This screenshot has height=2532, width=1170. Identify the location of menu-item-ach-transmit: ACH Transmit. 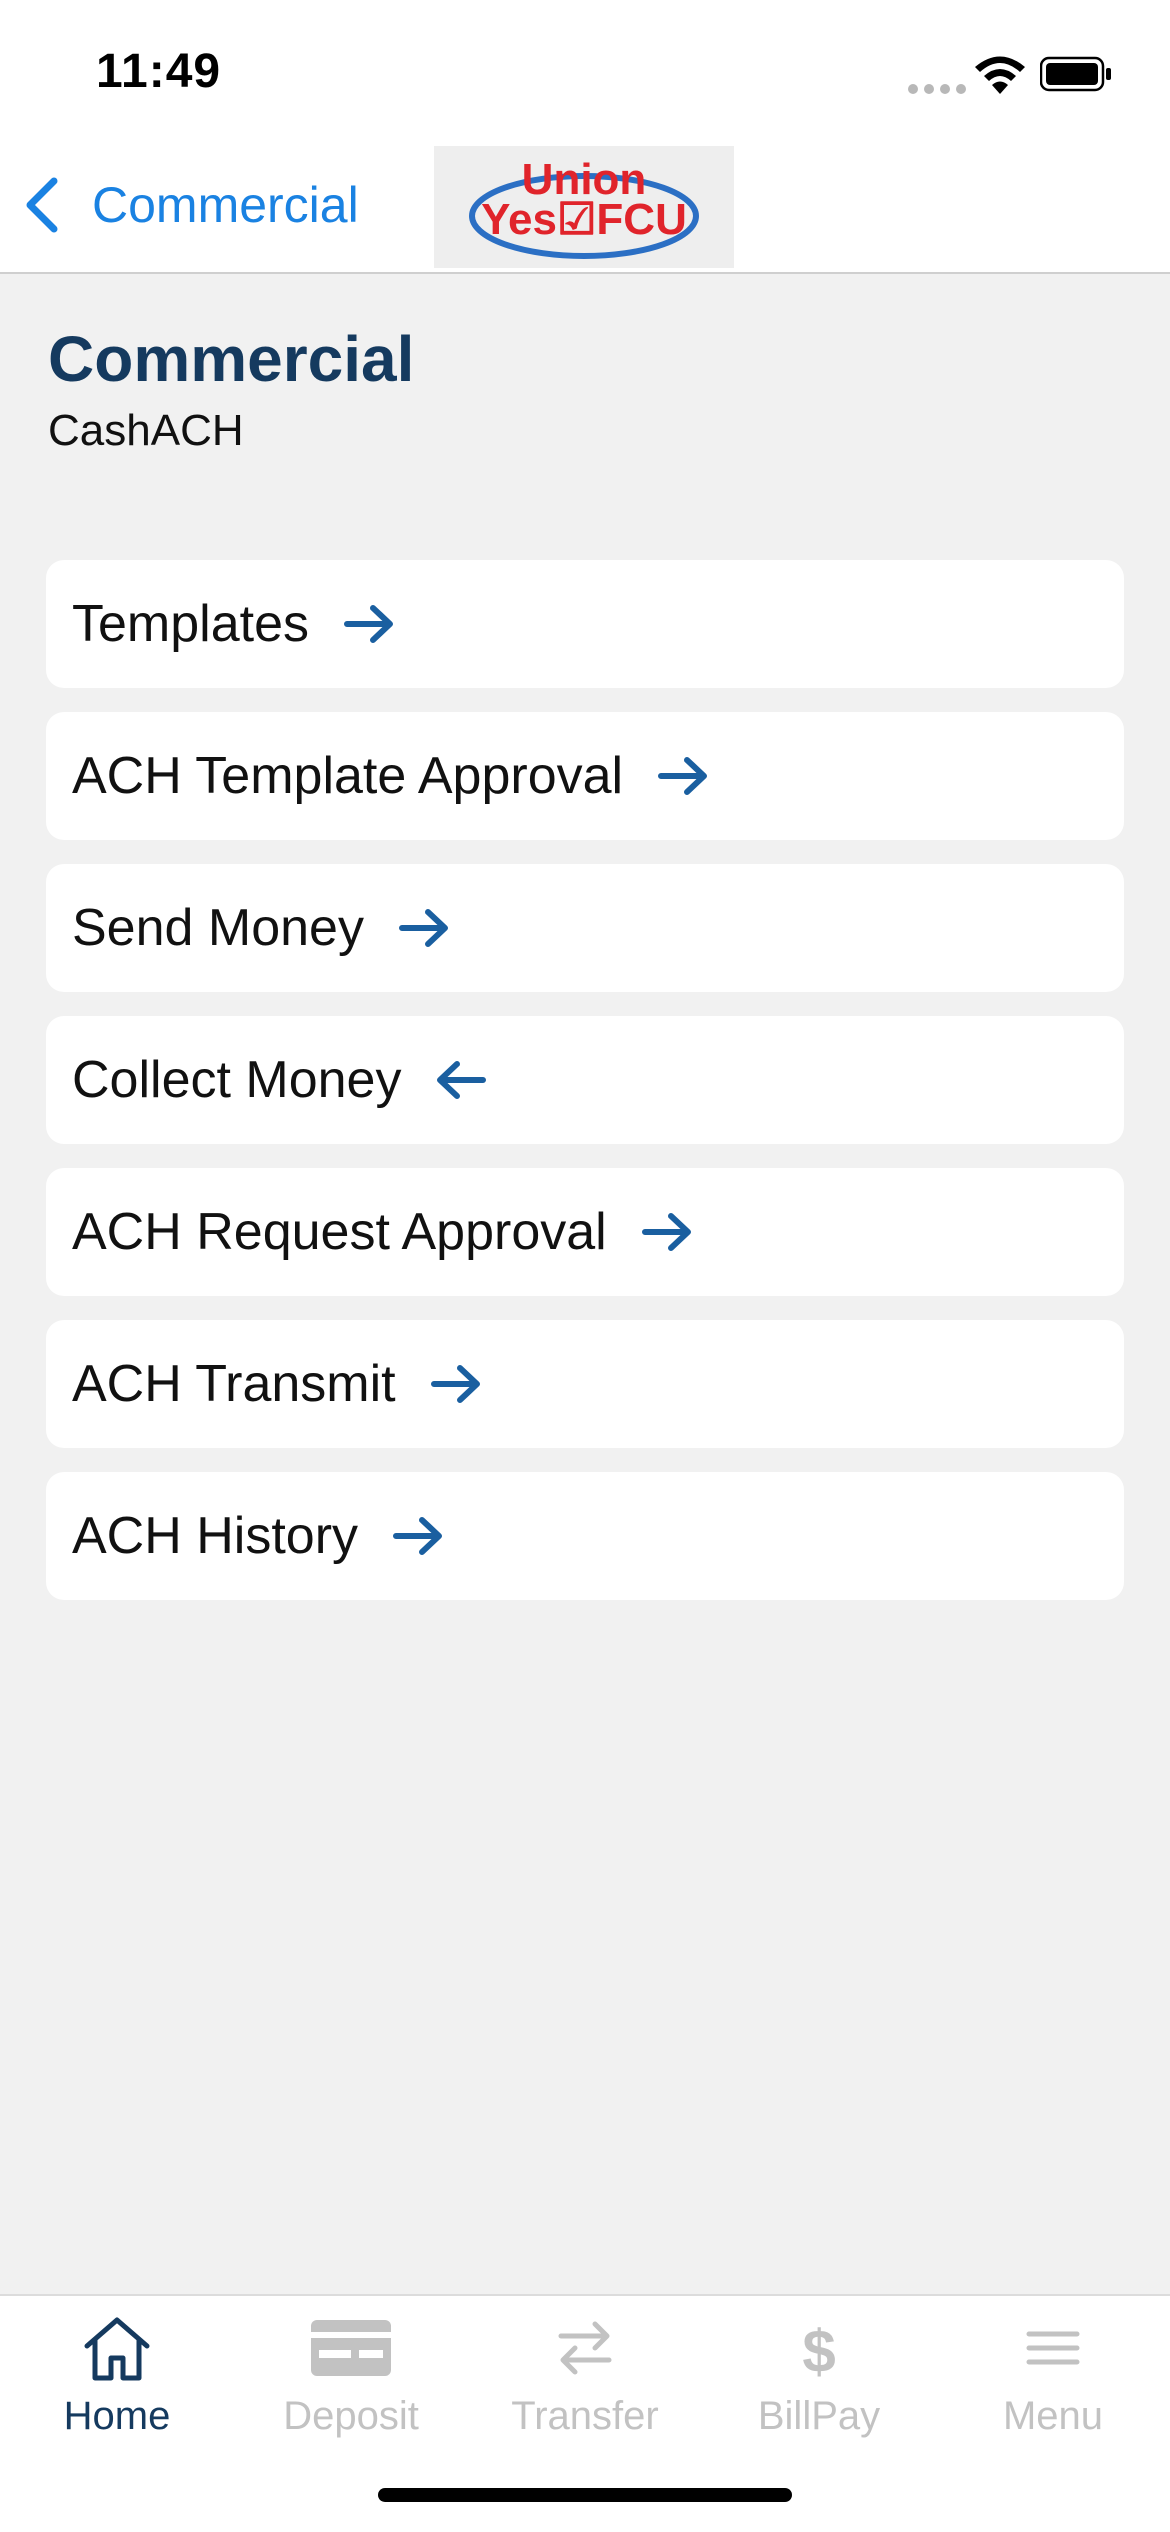
(585, 1384).